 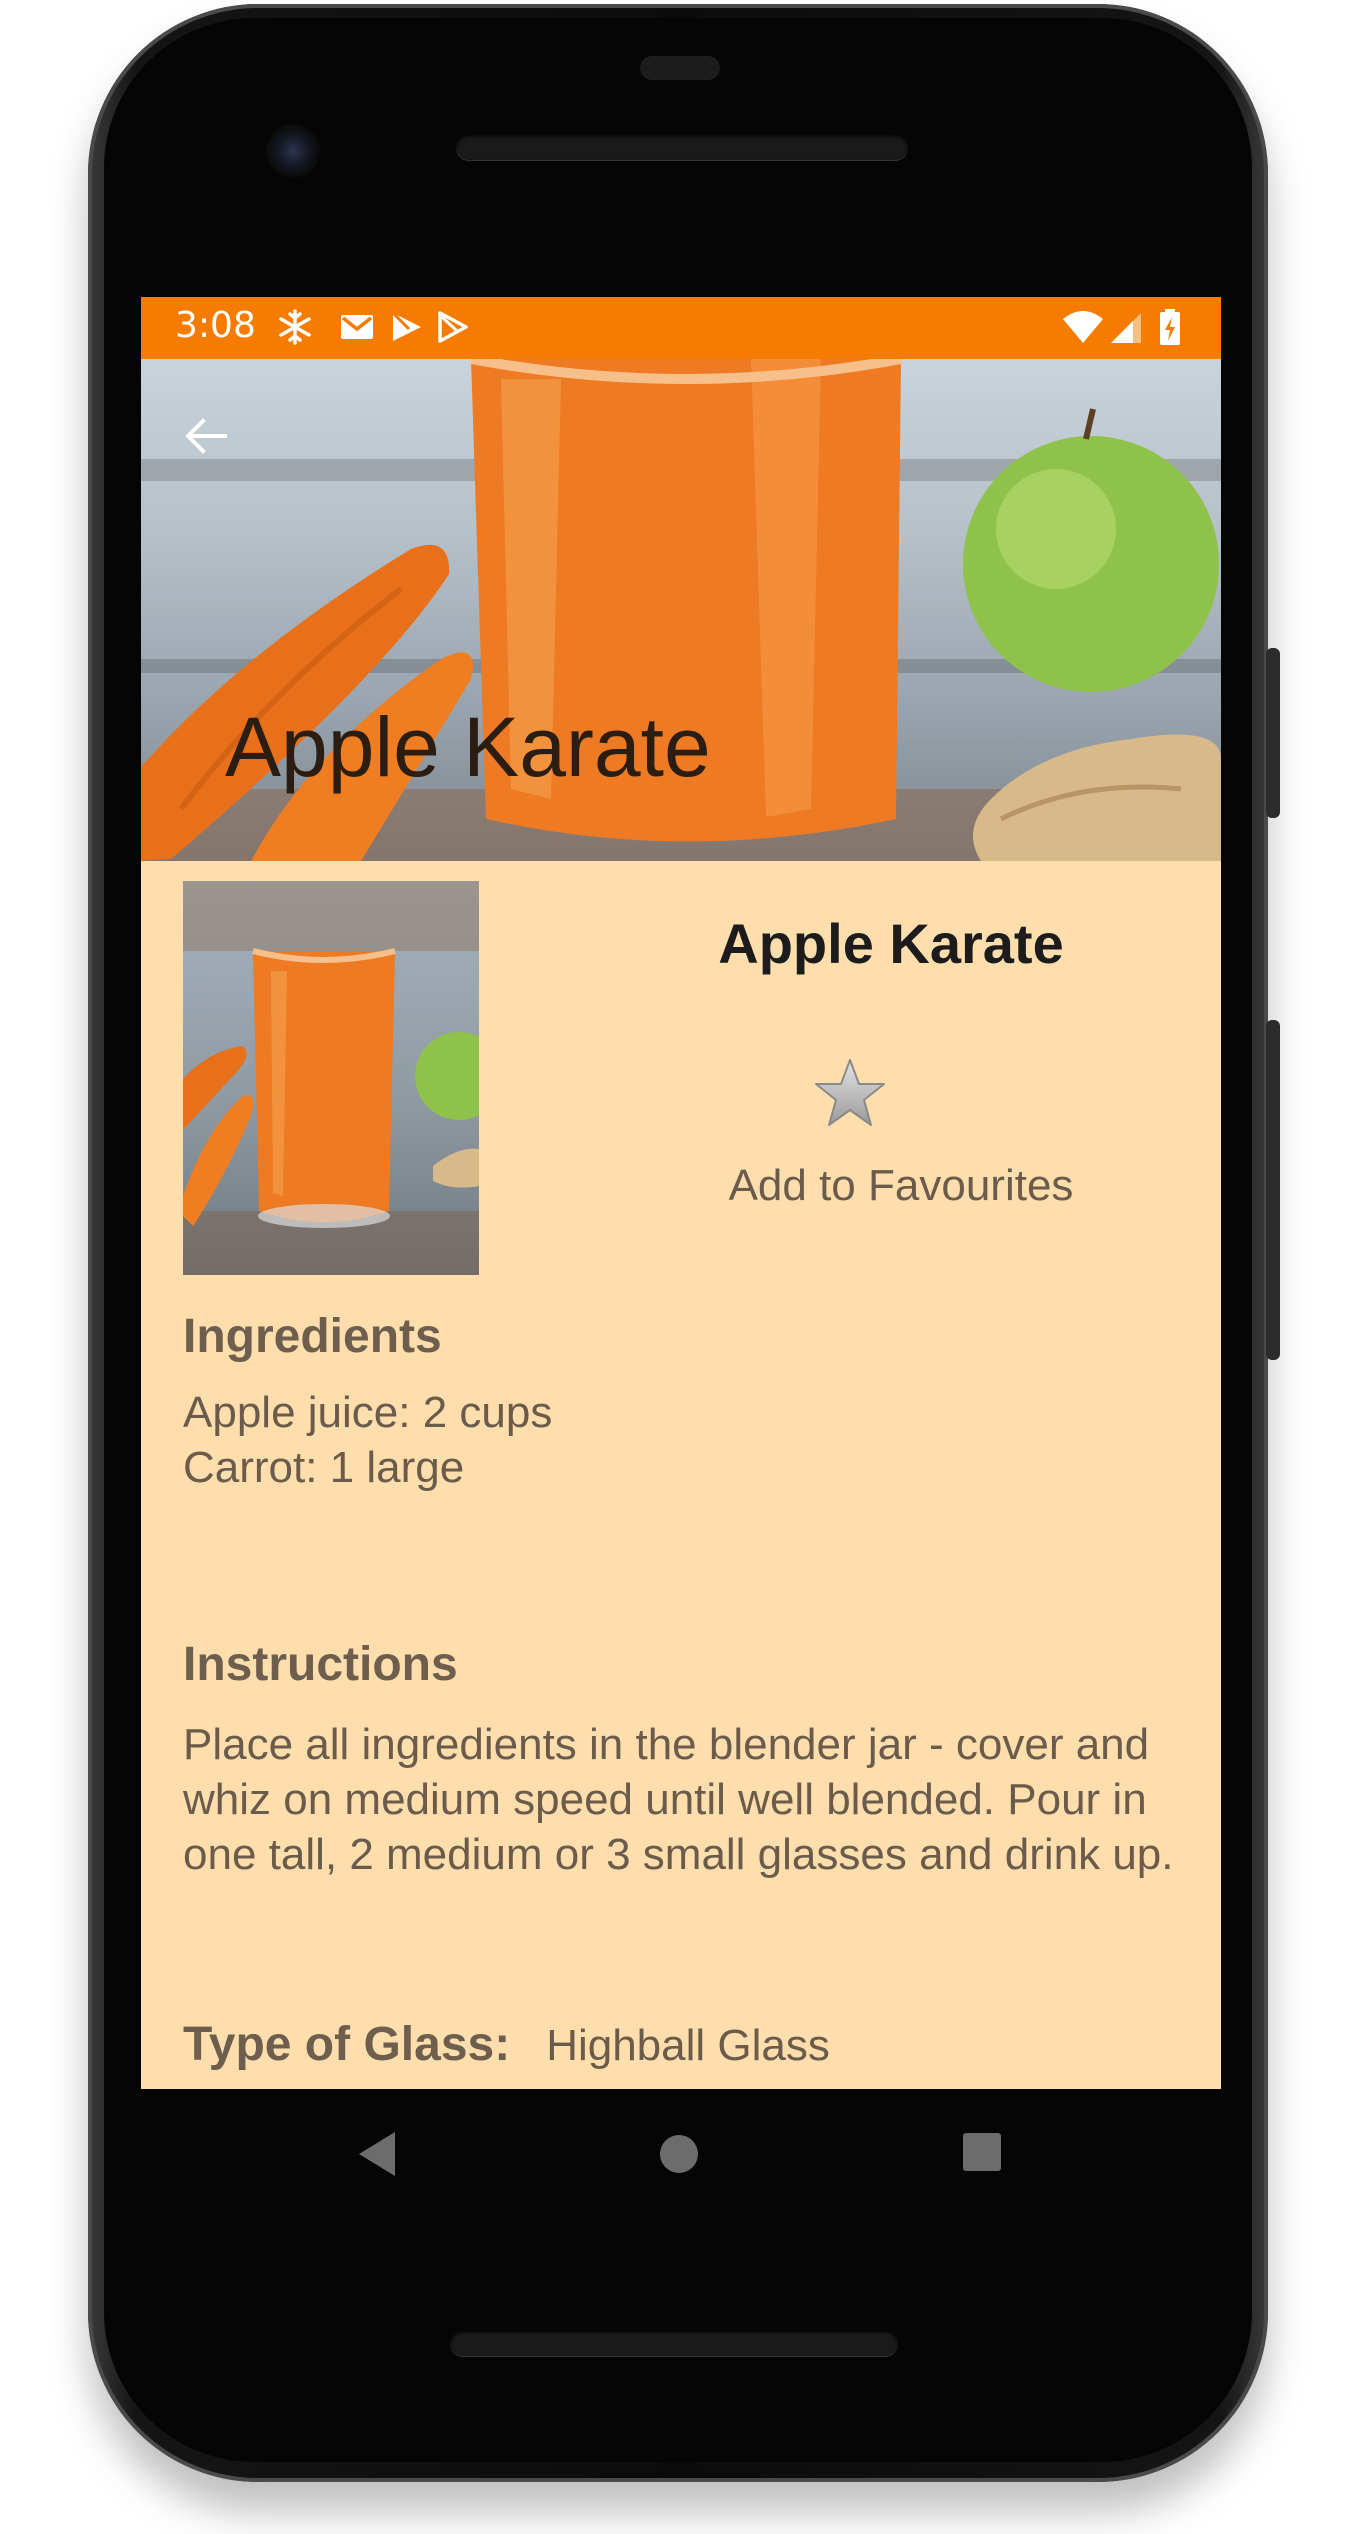 I want to click on wifi-icon, so click(x=1083, y=327).